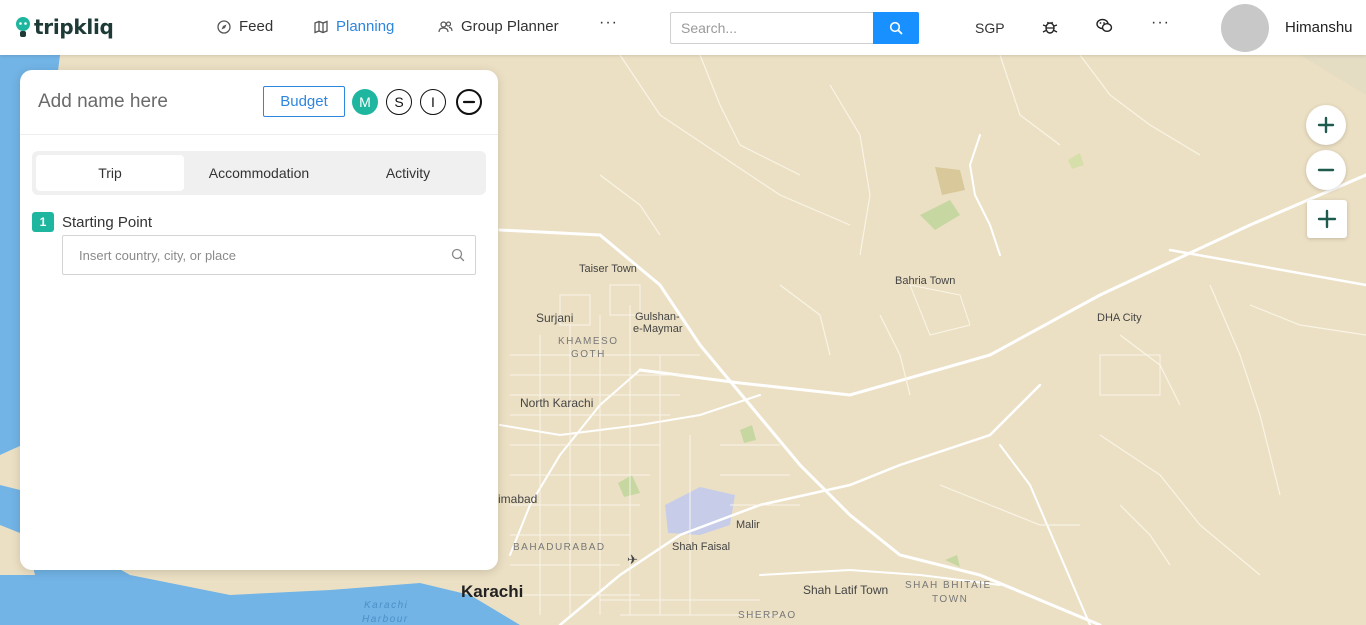  What do you see at coordinates (224, 26) in the screenshot?
I see `compass-icon` at bounding box center [224, 26].